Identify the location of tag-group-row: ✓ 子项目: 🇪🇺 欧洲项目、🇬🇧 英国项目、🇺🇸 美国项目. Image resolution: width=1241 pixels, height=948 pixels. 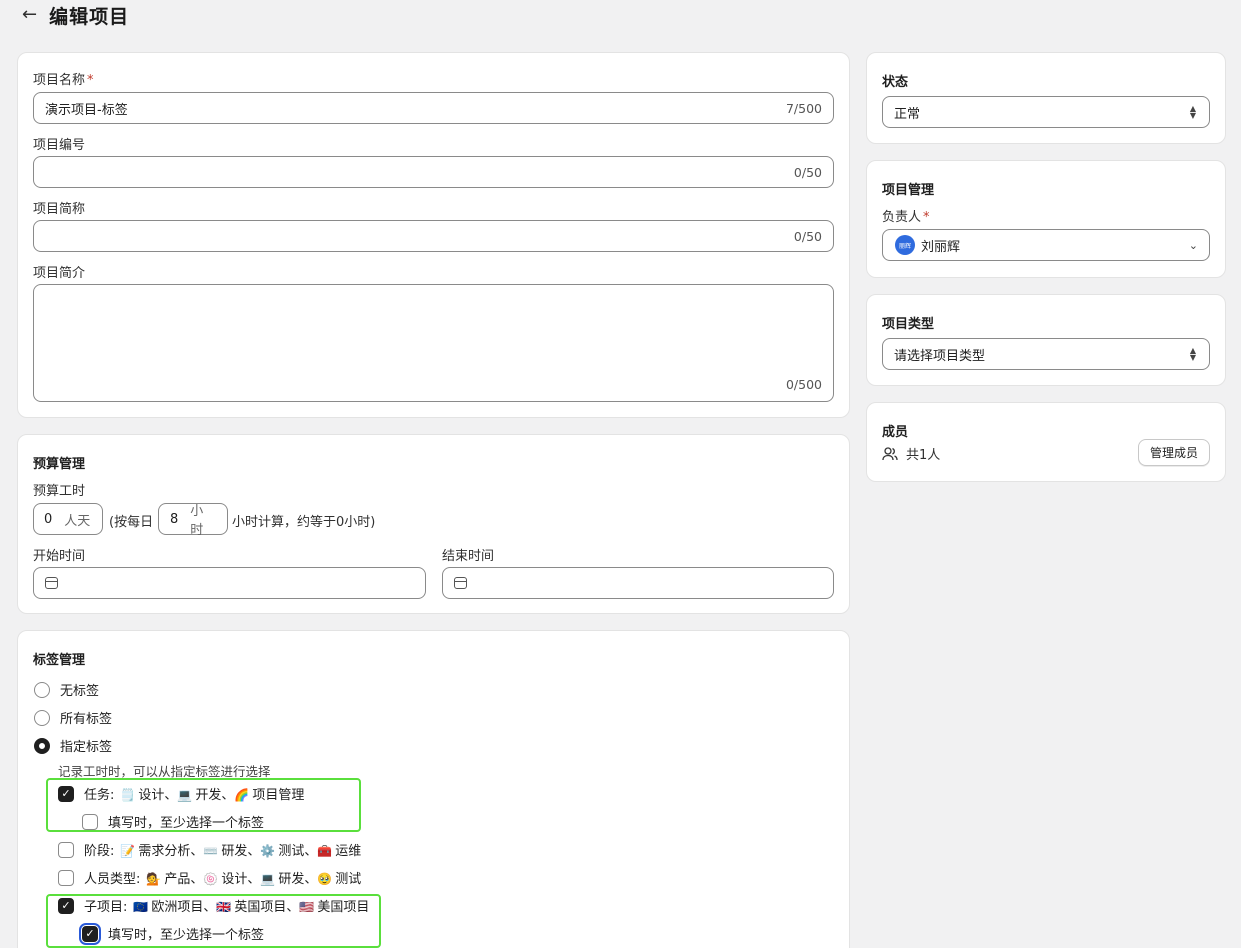
(213, 905).